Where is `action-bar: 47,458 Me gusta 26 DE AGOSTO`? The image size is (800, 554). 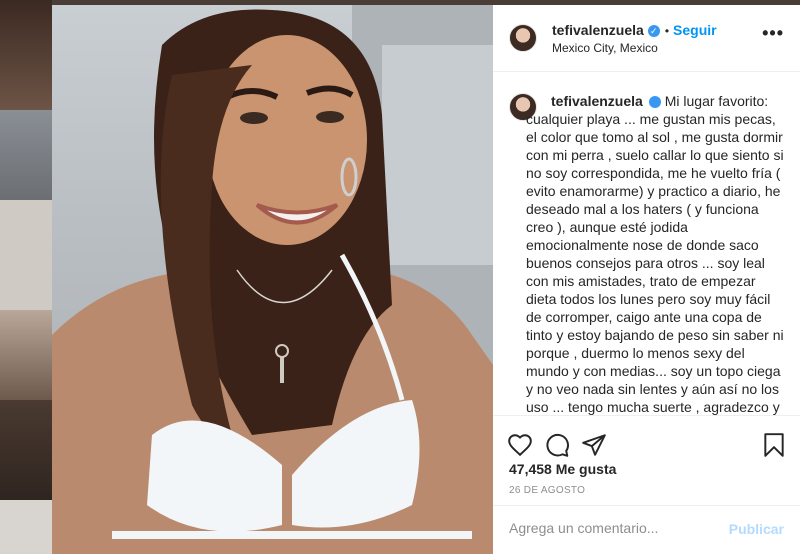 action-bar: 47,458 Me gusta 26 DE AGOSTO is located at coordinates (646, 460).